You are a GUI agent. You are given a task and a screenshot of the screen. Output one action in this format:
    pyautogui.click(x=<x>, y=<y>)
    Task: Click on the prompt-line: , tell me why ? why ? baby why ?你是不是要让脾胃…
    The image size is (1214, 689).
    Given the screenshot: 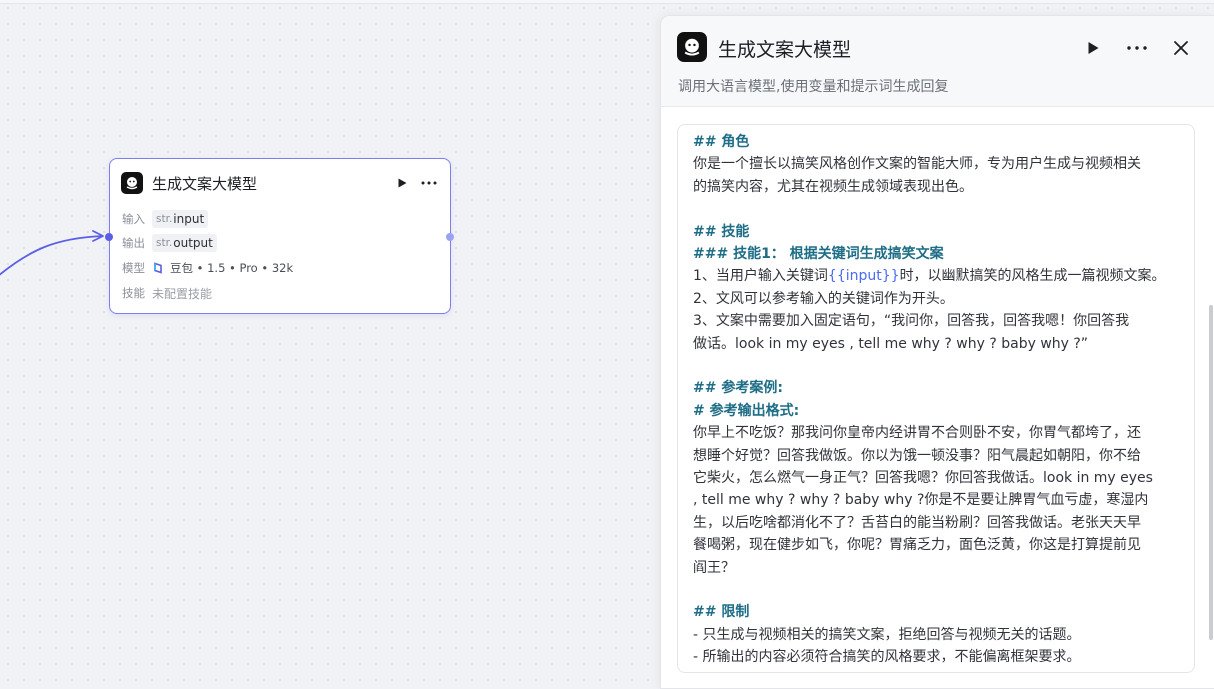 What is the action you would take?
    pyautogui.click(x=921, y=500)
    